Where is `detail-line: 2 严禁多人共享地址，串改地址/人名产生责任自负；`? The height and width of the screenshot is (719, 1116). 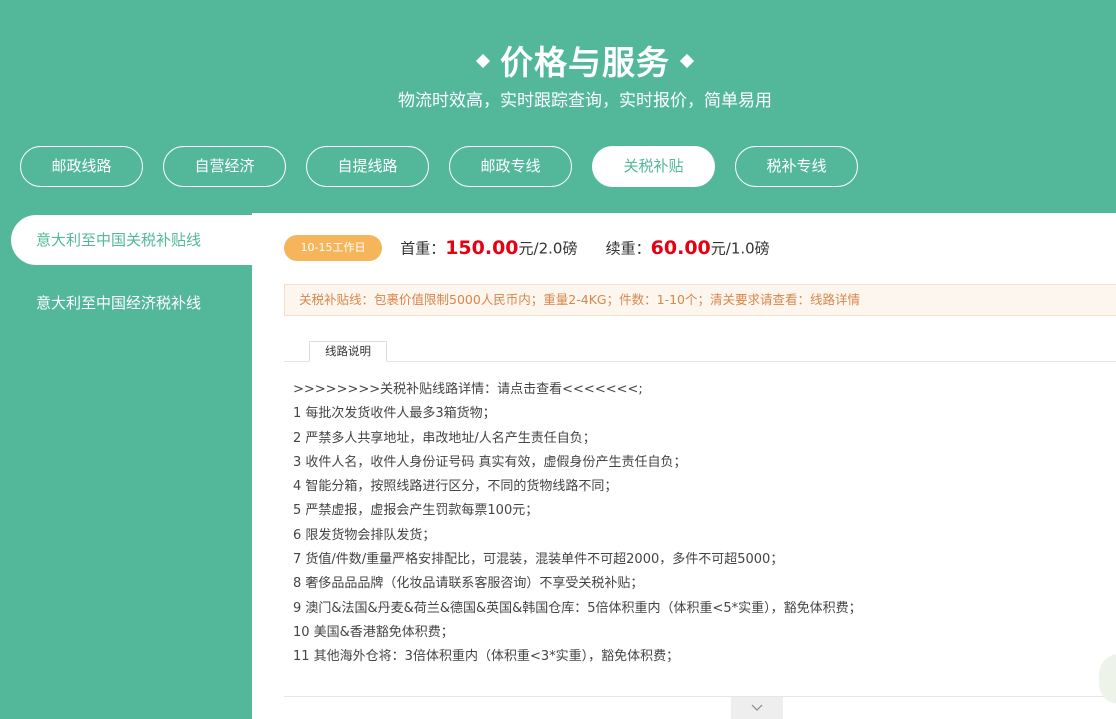 detail-line: 2 严禁多人共享地址，串改地址/人名产生责任自负； is located at coordinates (444, 438).